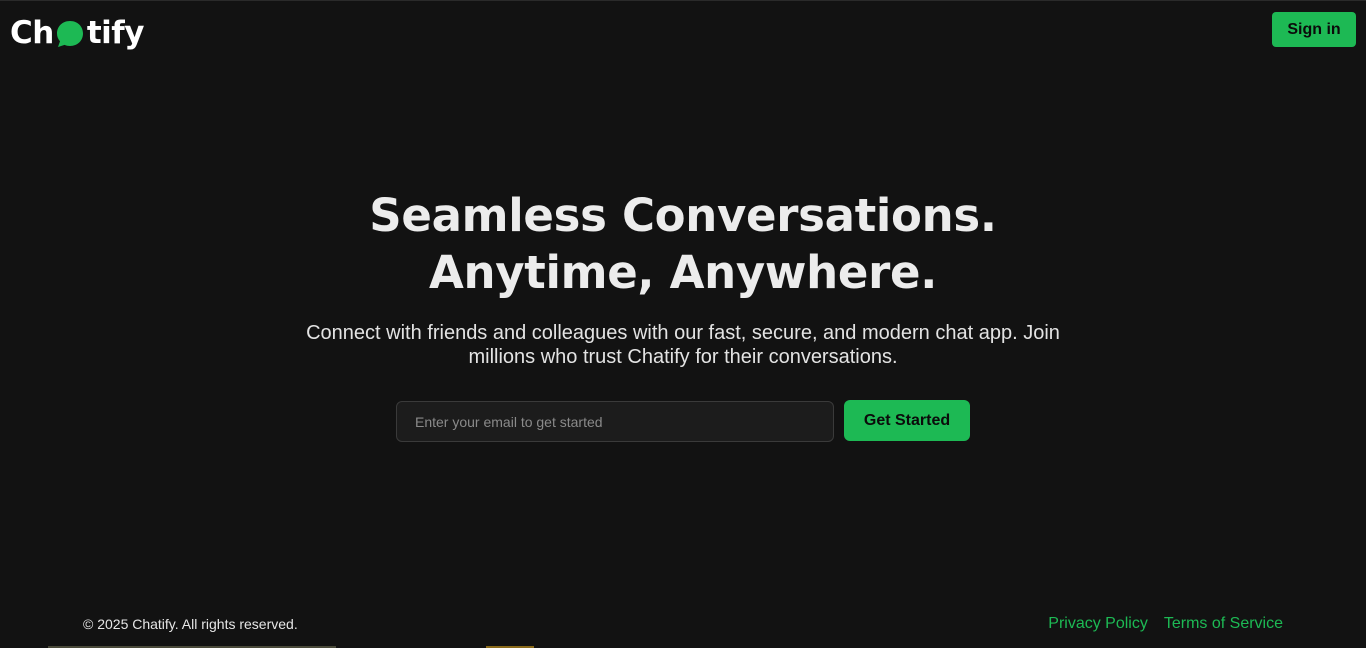 The width and height of the screenshot is (1366, 648). Describe the element at coordinates (115, 33) in the screenshot. I see `logo-text-suffix: tify` at that location.